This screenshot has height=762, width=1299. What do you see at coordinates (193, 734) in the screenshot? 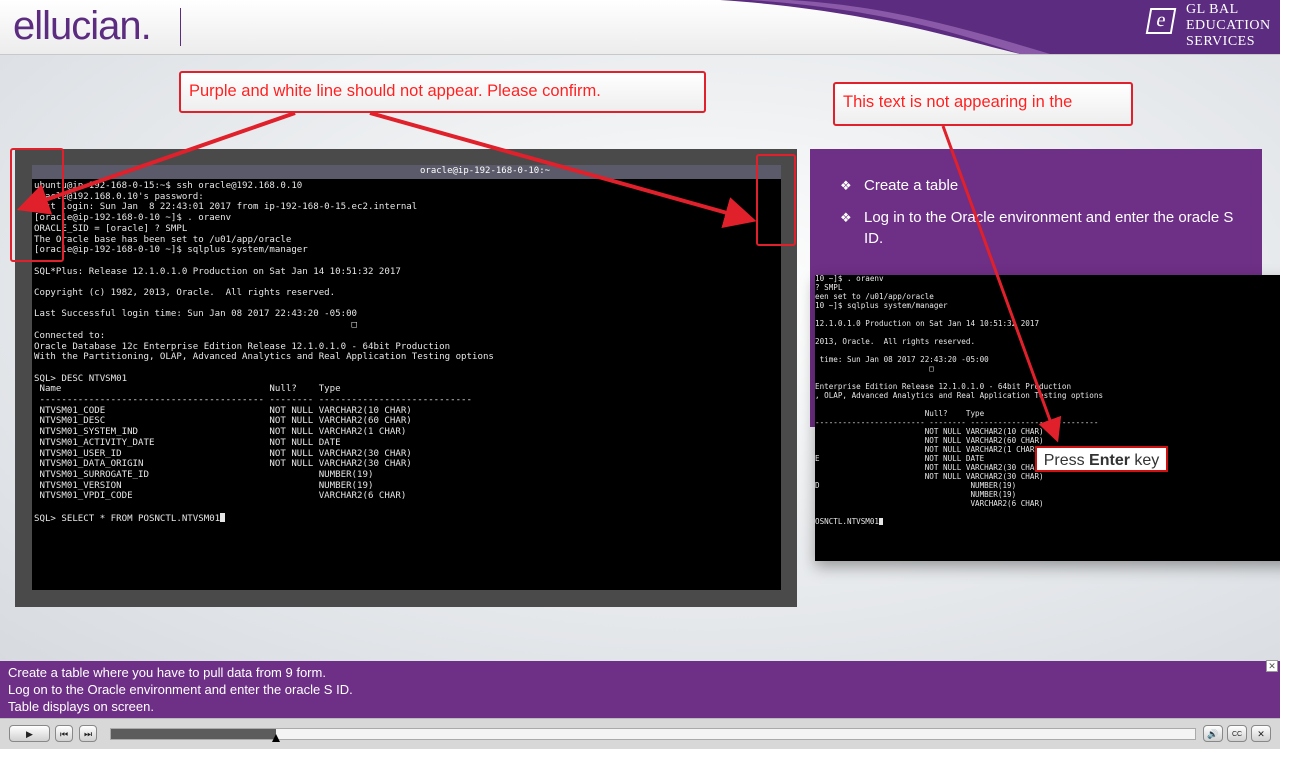
I see `seek-progress` at bounding box center [193, 734].